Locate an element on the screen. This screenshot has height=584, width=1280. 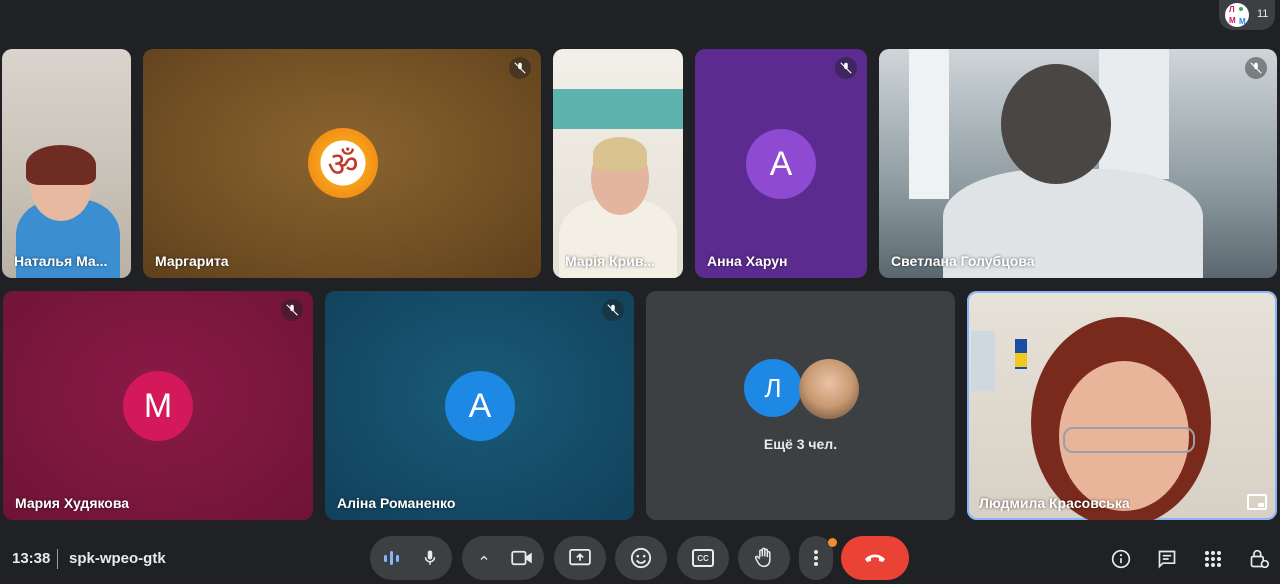
participant-tile-self: Людмила Красовська is located at coordinates (1122, 405).